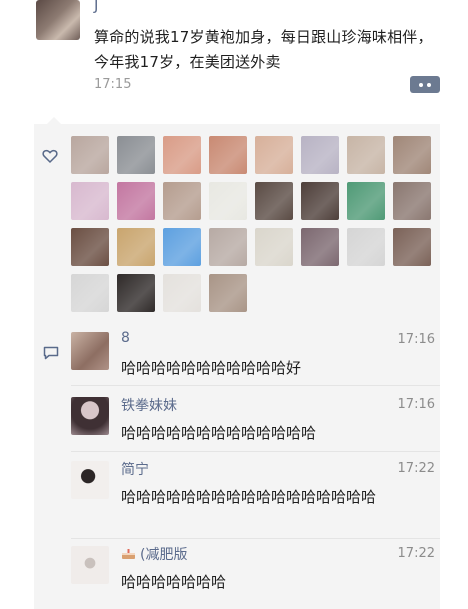 This screenshot has height=609, width=468. What do you see at coordinates (128, 554) in the screenshot?
I see `cake-icon` at bounding box center [128, 554].